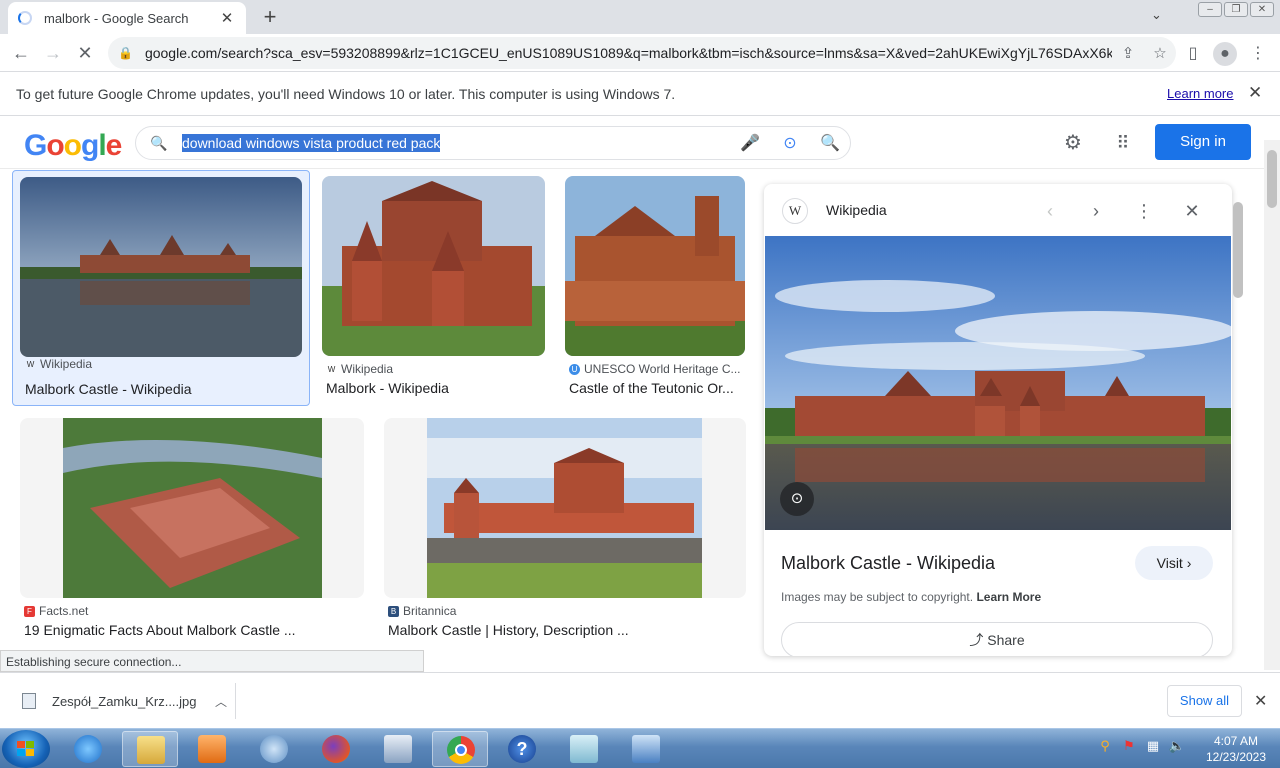 The image size is (1280, 768). What do you see at coordinates (270, 17) in the screenshot?
I see `new-tab-button: +` at bounding box center [270, 17].